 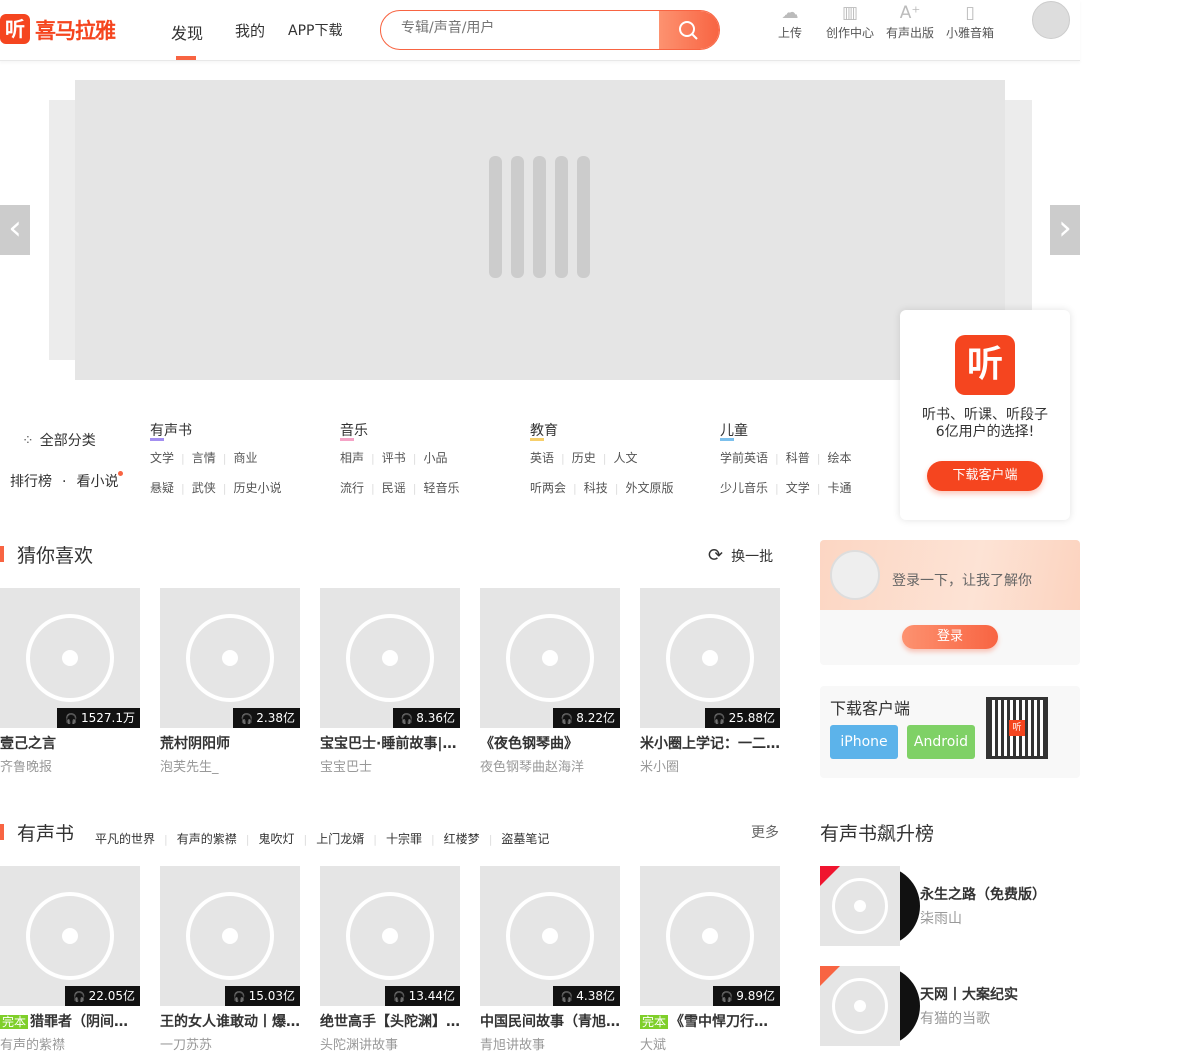 What do you see at coordinates (649, 488) in the screenshot?
I see `category-link: 外文原版` at bounding box center [649, 488].